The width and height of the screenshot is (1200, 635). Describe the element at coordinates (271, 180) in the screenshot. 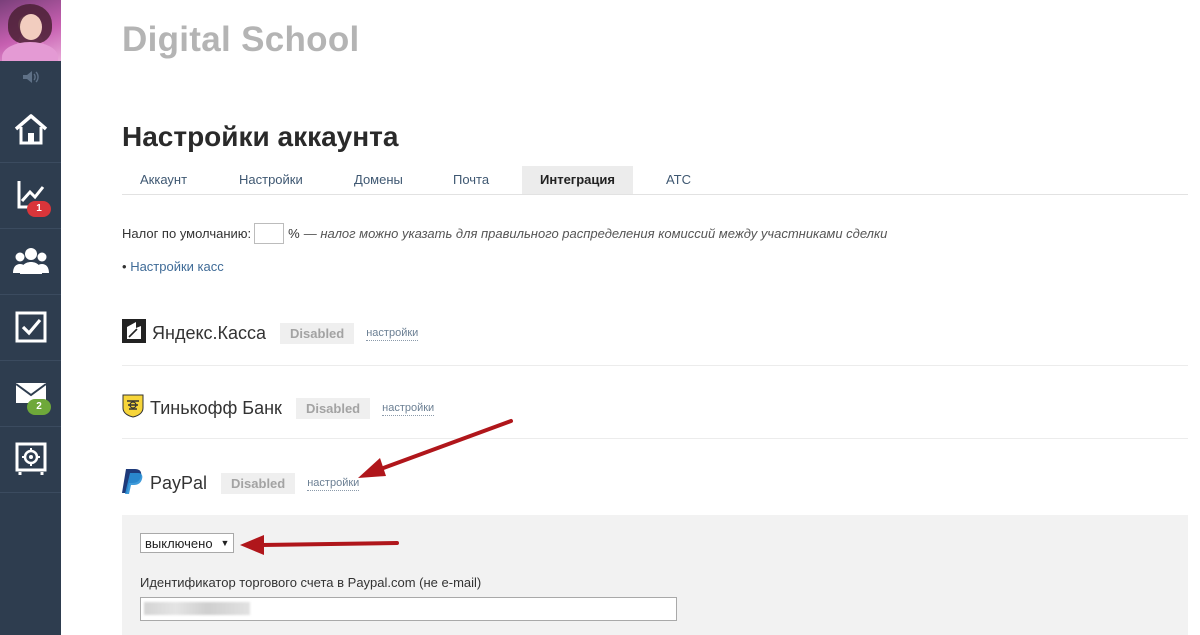

I see `tab-settings: Настройки` at that location.